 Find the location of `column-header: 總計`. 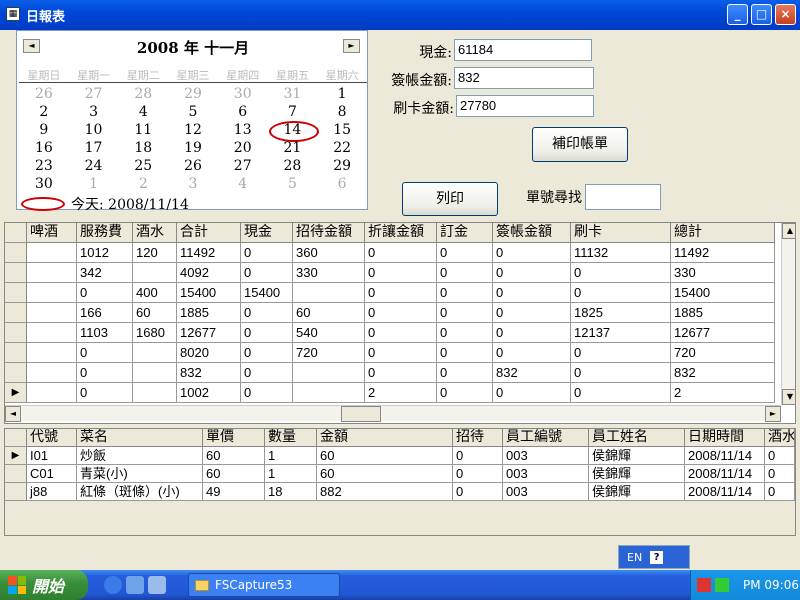

column-header: 總計 is located at coordinates (723, 233).